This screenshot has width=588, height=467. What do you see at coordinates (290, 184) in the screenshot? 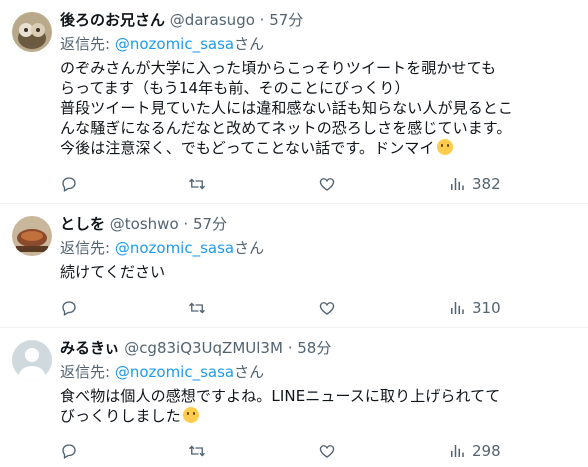
I see `action-bar: 382` at bounding box center [290, 184].